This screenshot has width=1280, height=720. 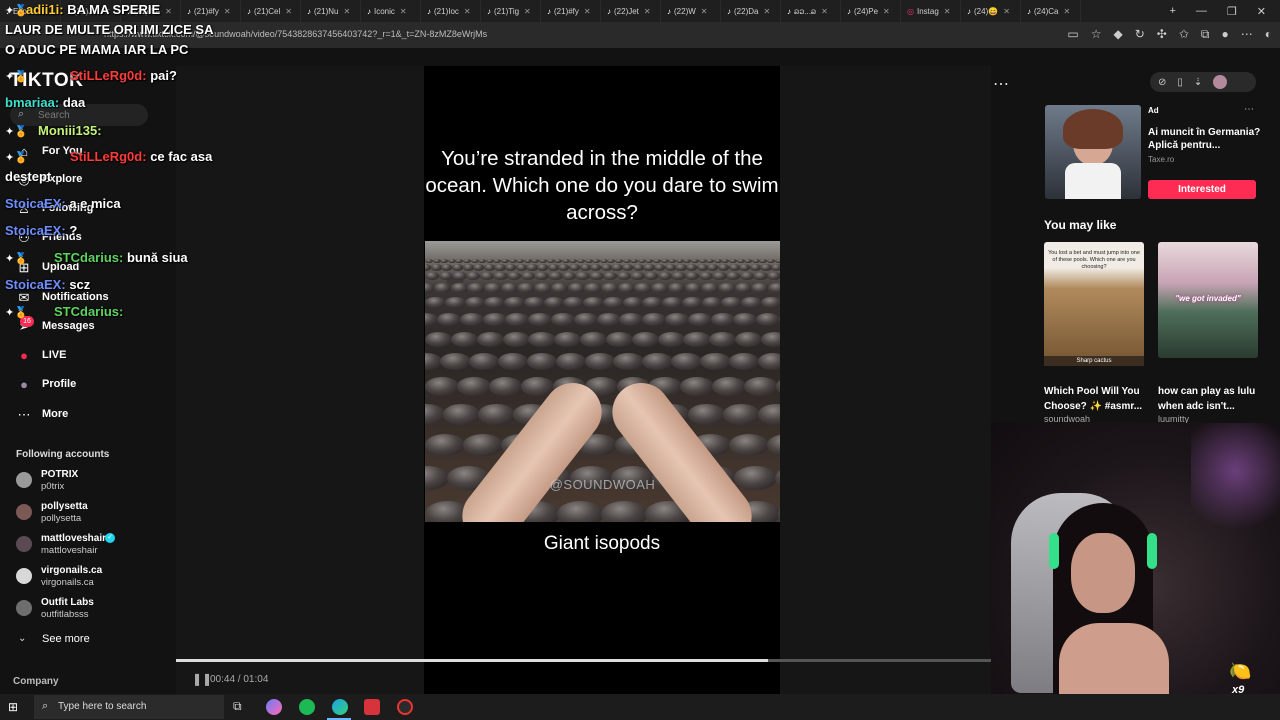 What do you see at coordinates (1232, 11) in the screenshot?
I see `maximize-button: ❐` at bounding box center [1232, 11].